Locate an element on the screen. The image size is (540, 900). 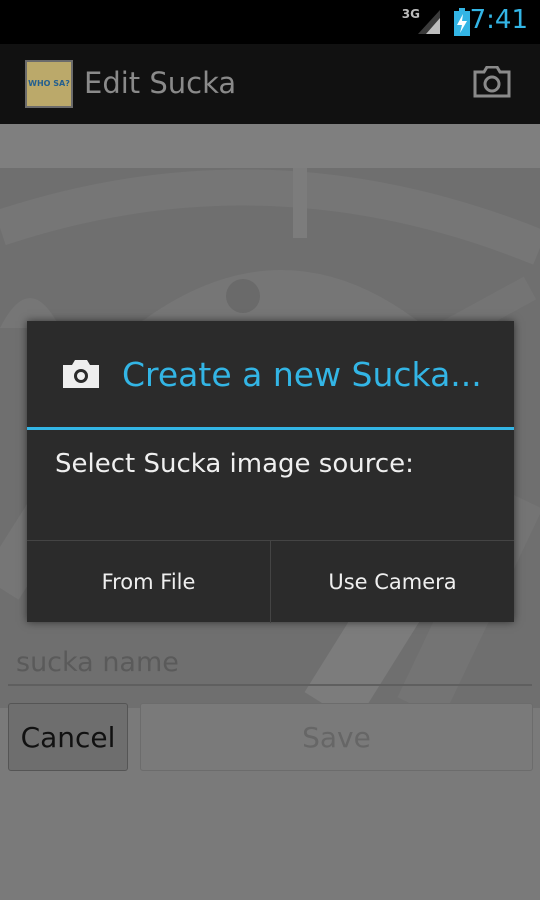
dialog-message: Select Sucka image source: is located at coordinates (234, 464).